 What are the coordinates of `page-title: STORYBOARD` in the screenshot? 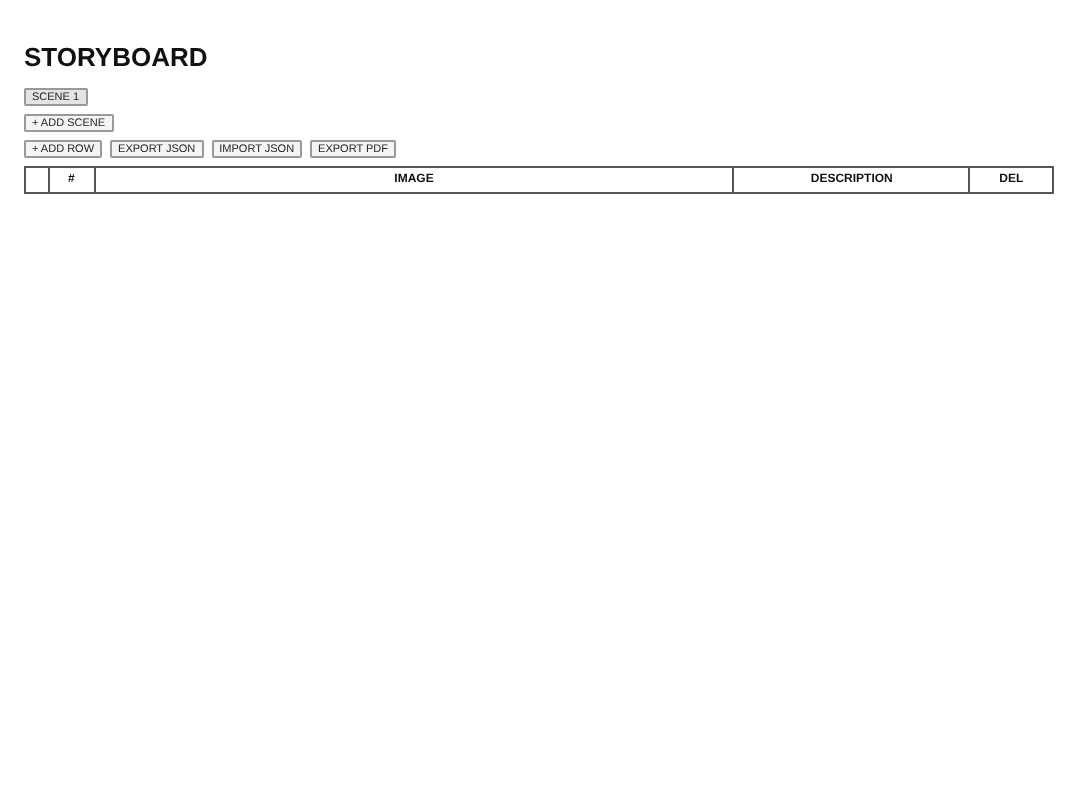 It's located at (117, 57).